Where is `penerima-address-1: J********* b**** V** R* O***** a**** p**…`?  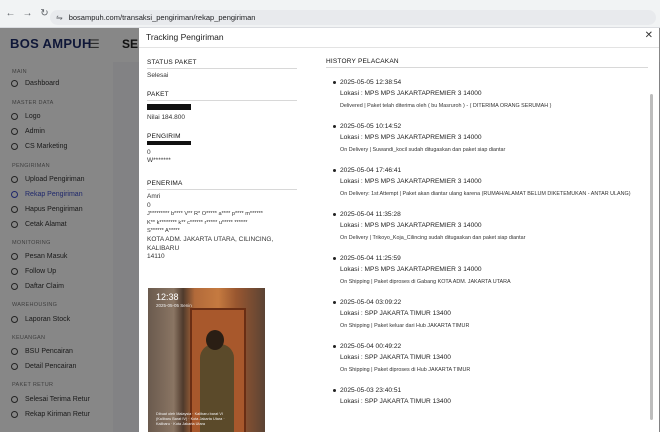
penerima-address-1: J********* b**** V** R* O***** a**** p**… is located at coordinates (205, 214).